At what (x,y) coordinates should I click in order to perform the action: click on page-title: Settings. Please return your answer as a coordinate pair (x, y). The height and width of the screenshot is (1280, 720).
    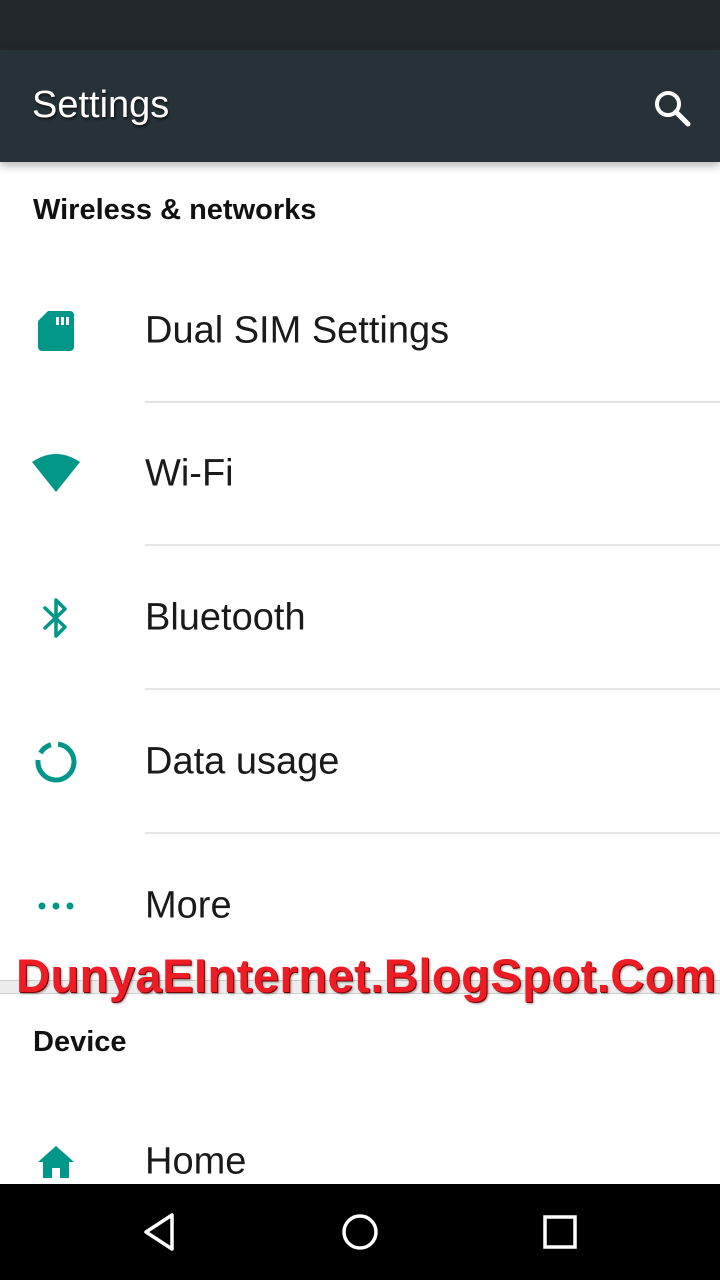
    Looking at the image, I should click on (101, 105).